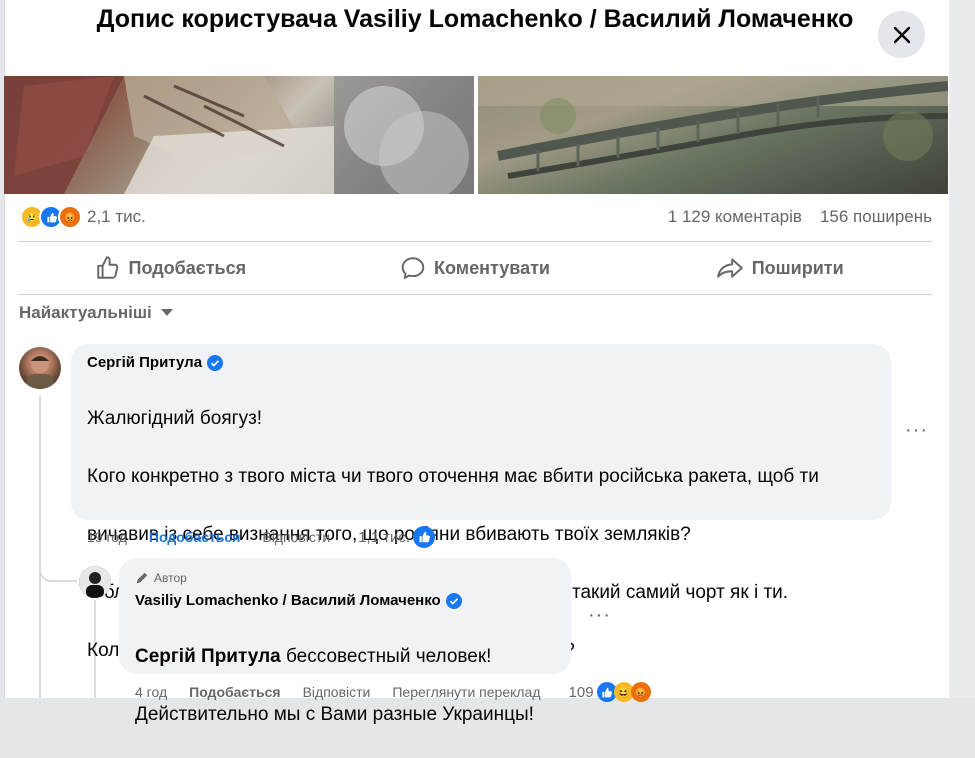 This screenshot has width=975, height=758. I want to click on reply-line: Сергій Притула бессовестный человек!, so click(334, 656).